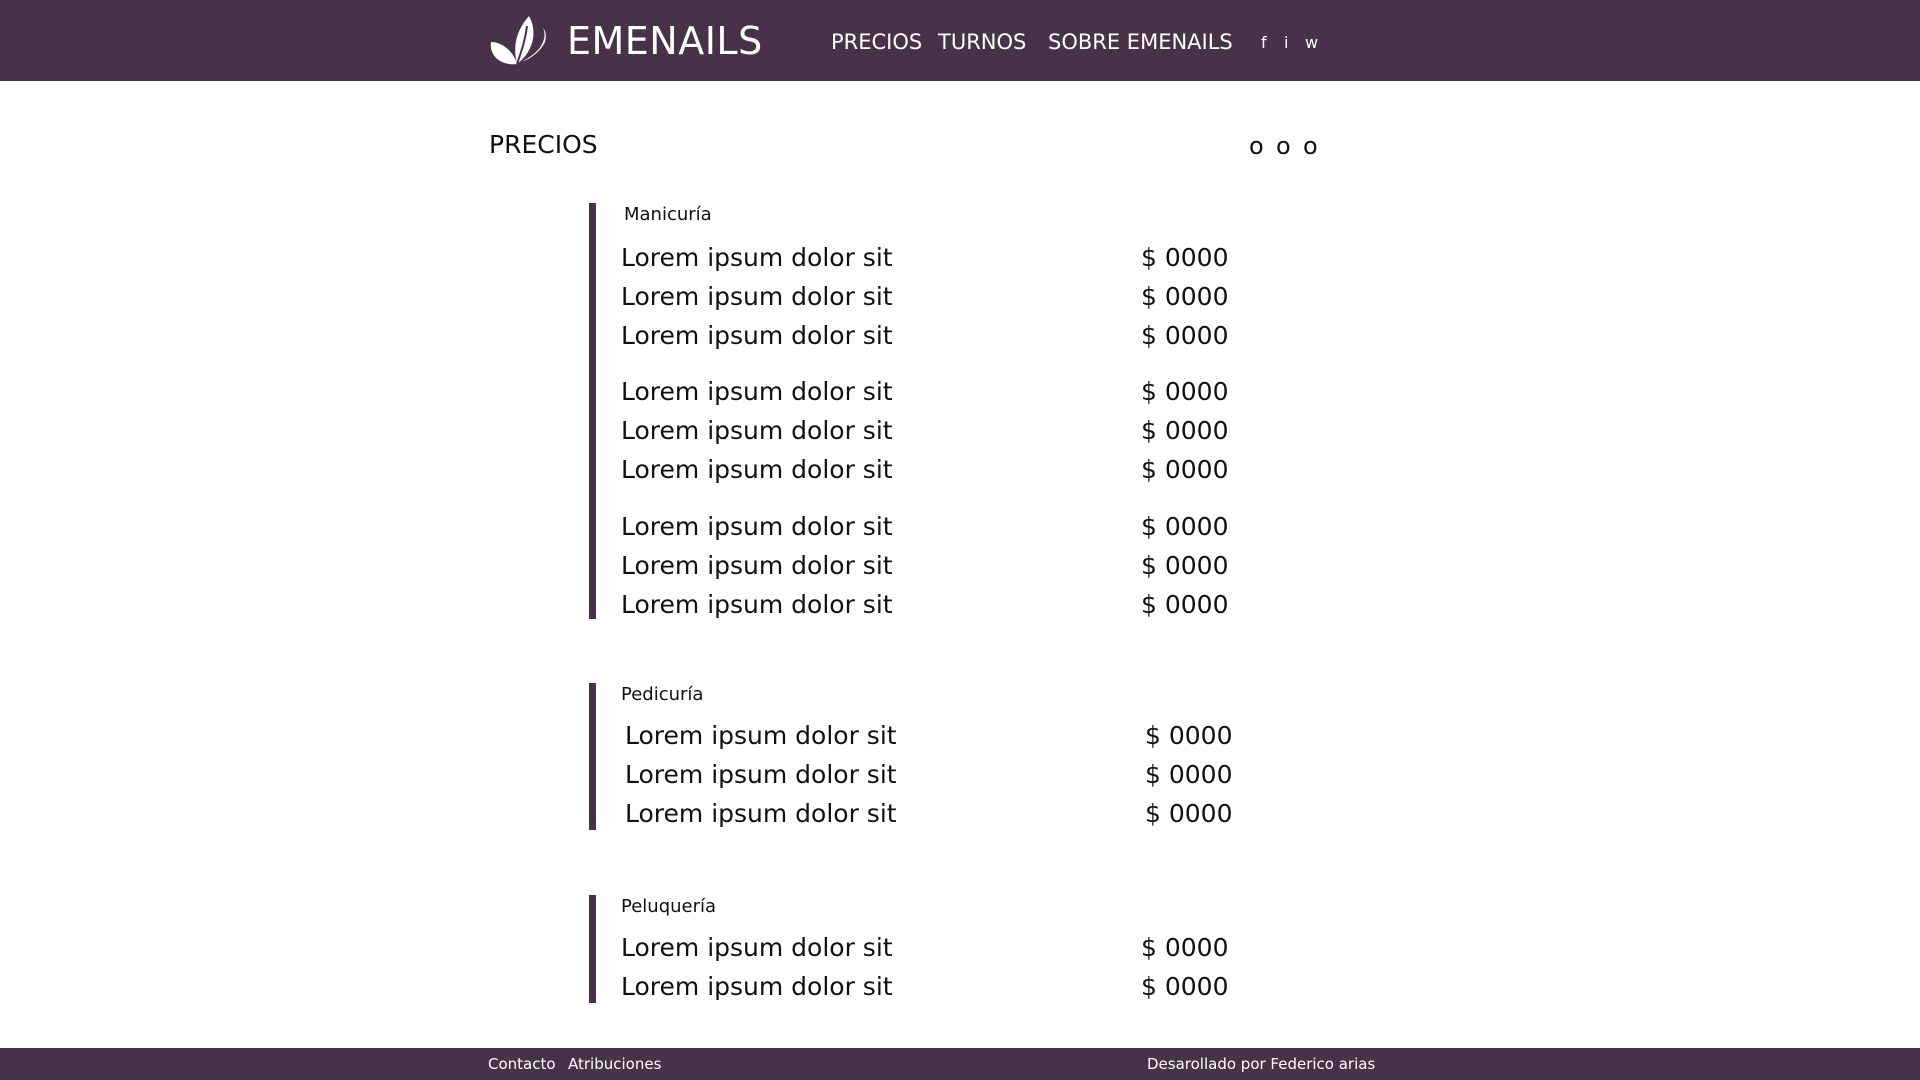  I want to click on nav-link-sobre-emenails: SOBRE EMENAILS, so click(1140, 42).